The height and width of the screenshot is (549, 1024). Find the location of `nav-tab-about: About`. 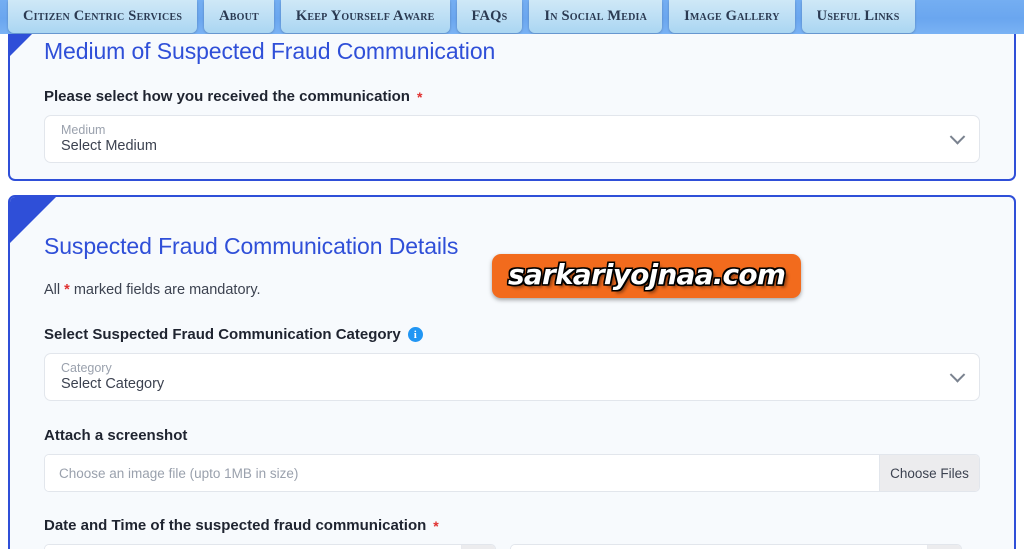

nav-tab-about: About is located at coordinates (239, 16).